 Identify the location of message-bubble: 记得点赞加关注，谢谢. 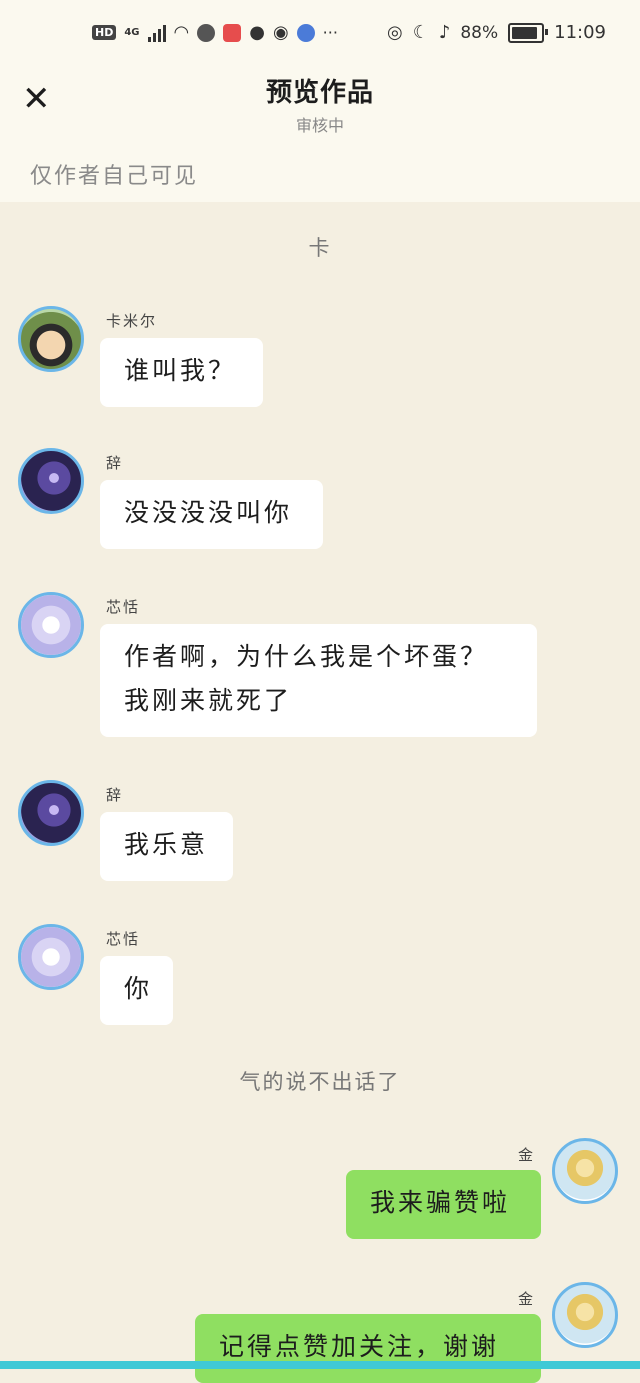
(368, 1348).